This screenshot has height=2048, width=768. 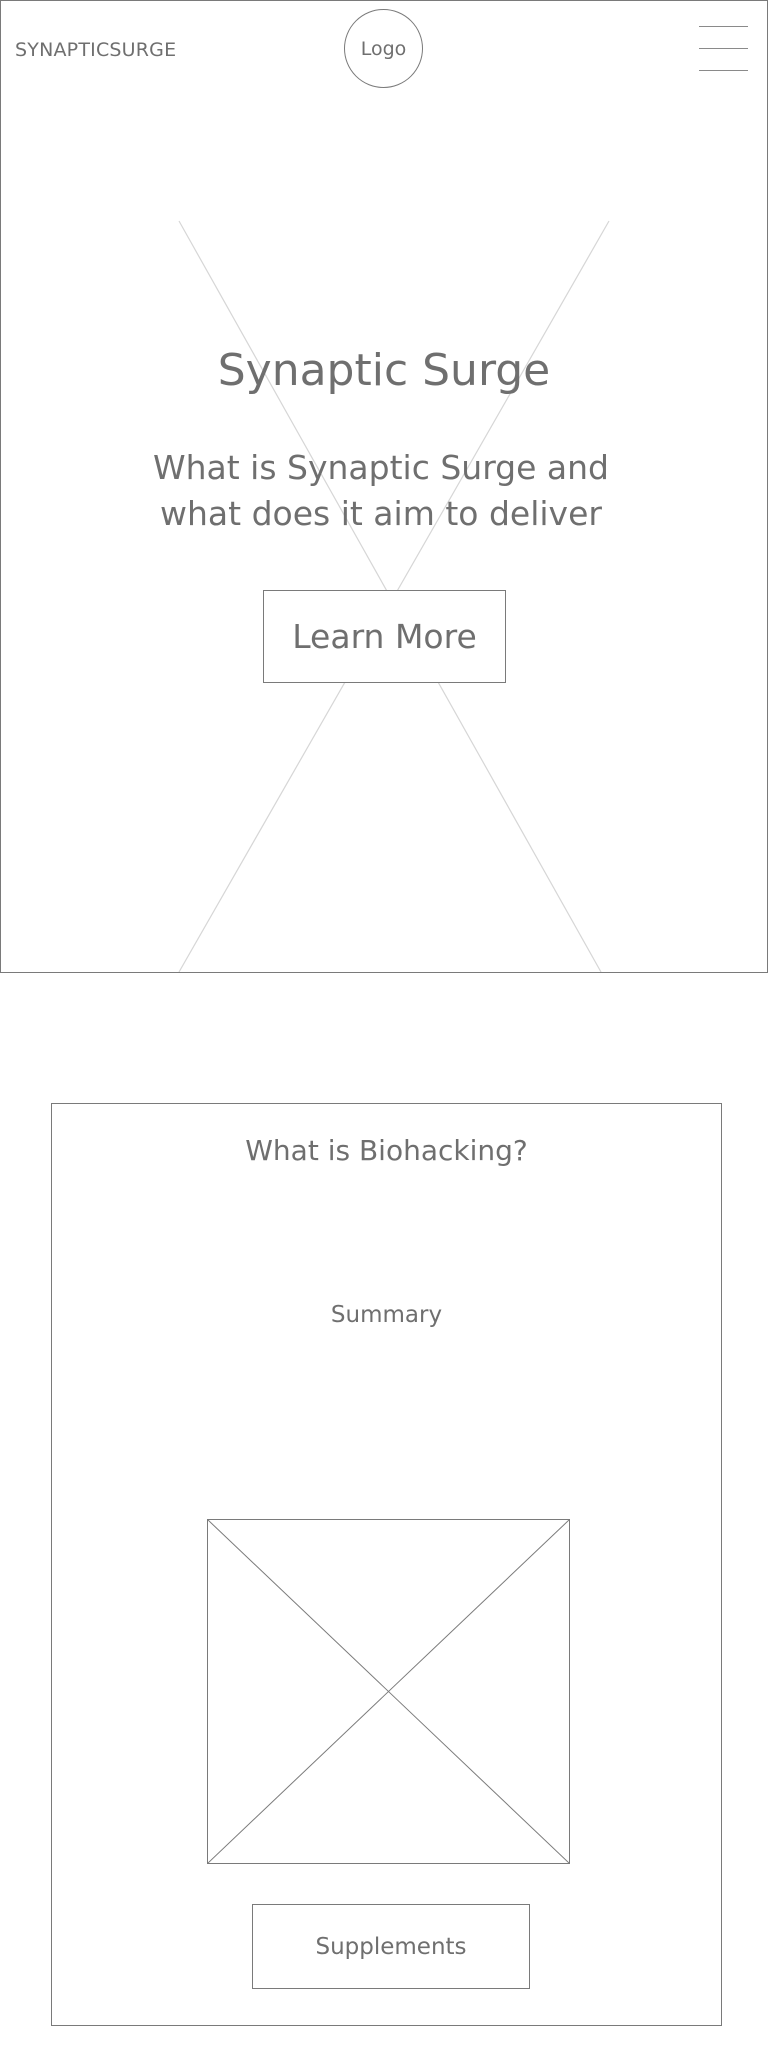 What do you see at coordinates (384, 370) in the screenshot?
I see `hero-title: Synaptic Surge` at bounding box center [384, 370].